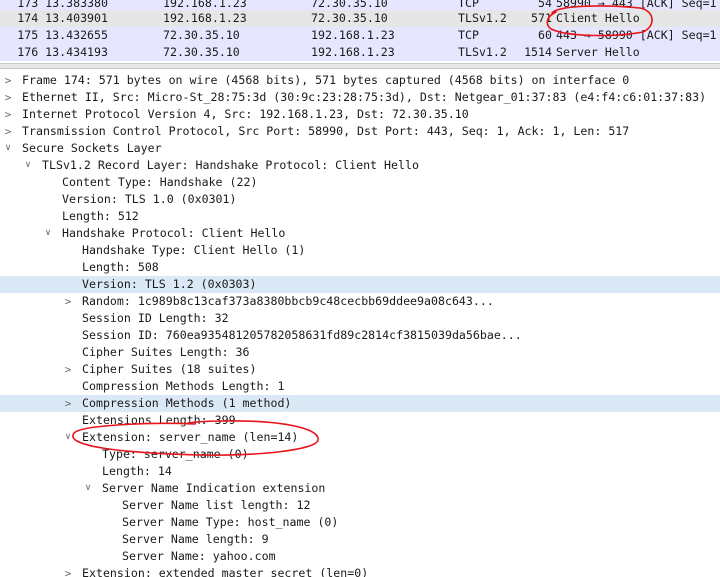  Describe the element at coordinates (360, 522) in the screenshot. I see `tree-row: Server Name Type: host_name (0)` at that location.